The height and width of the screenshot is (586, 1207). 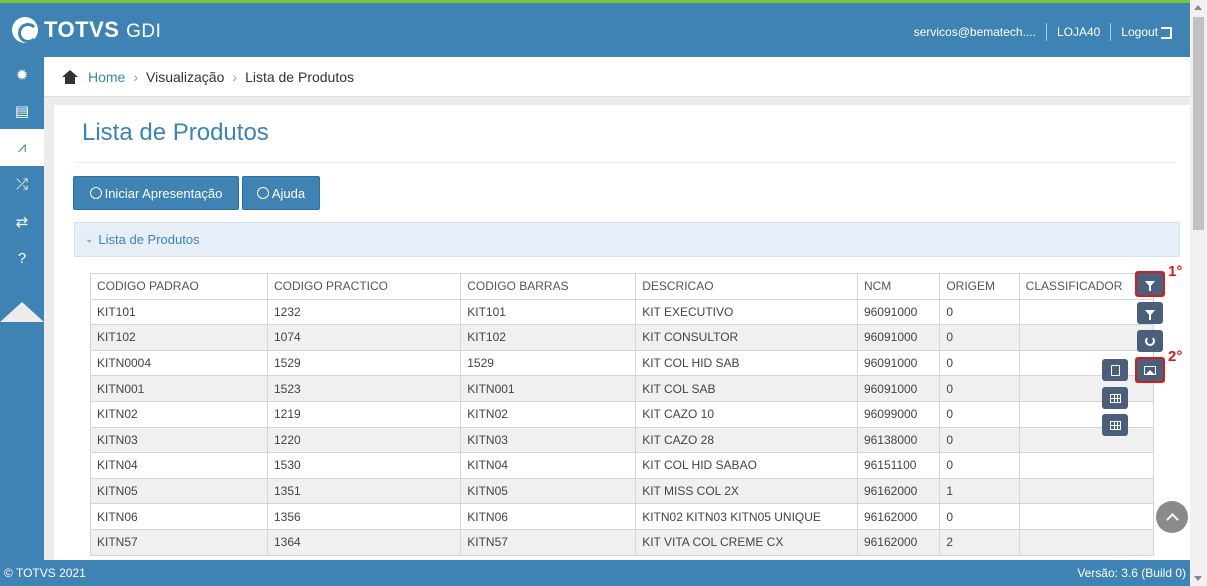 What do you see at coordinates (25, 30) in the screenshot?
I see `totvs-logo-icon` at bounding box center [25, 30].